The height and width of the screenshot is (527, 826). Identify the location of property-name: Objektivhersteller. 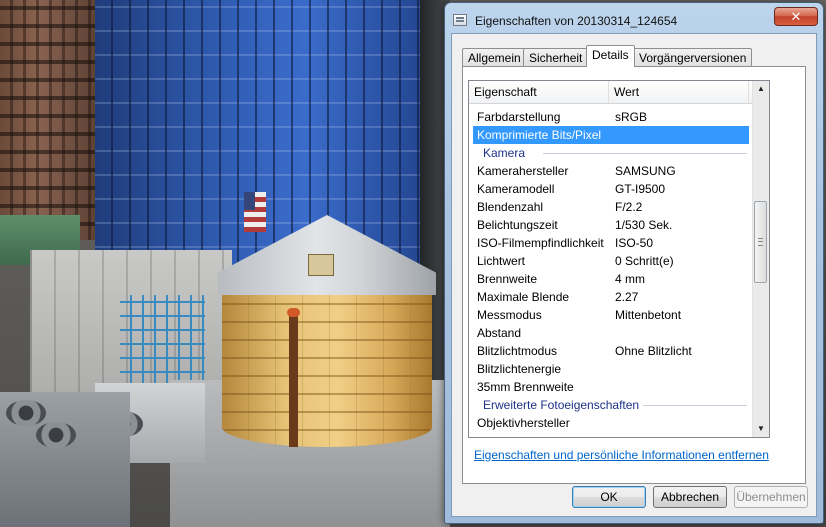
(523, 423).